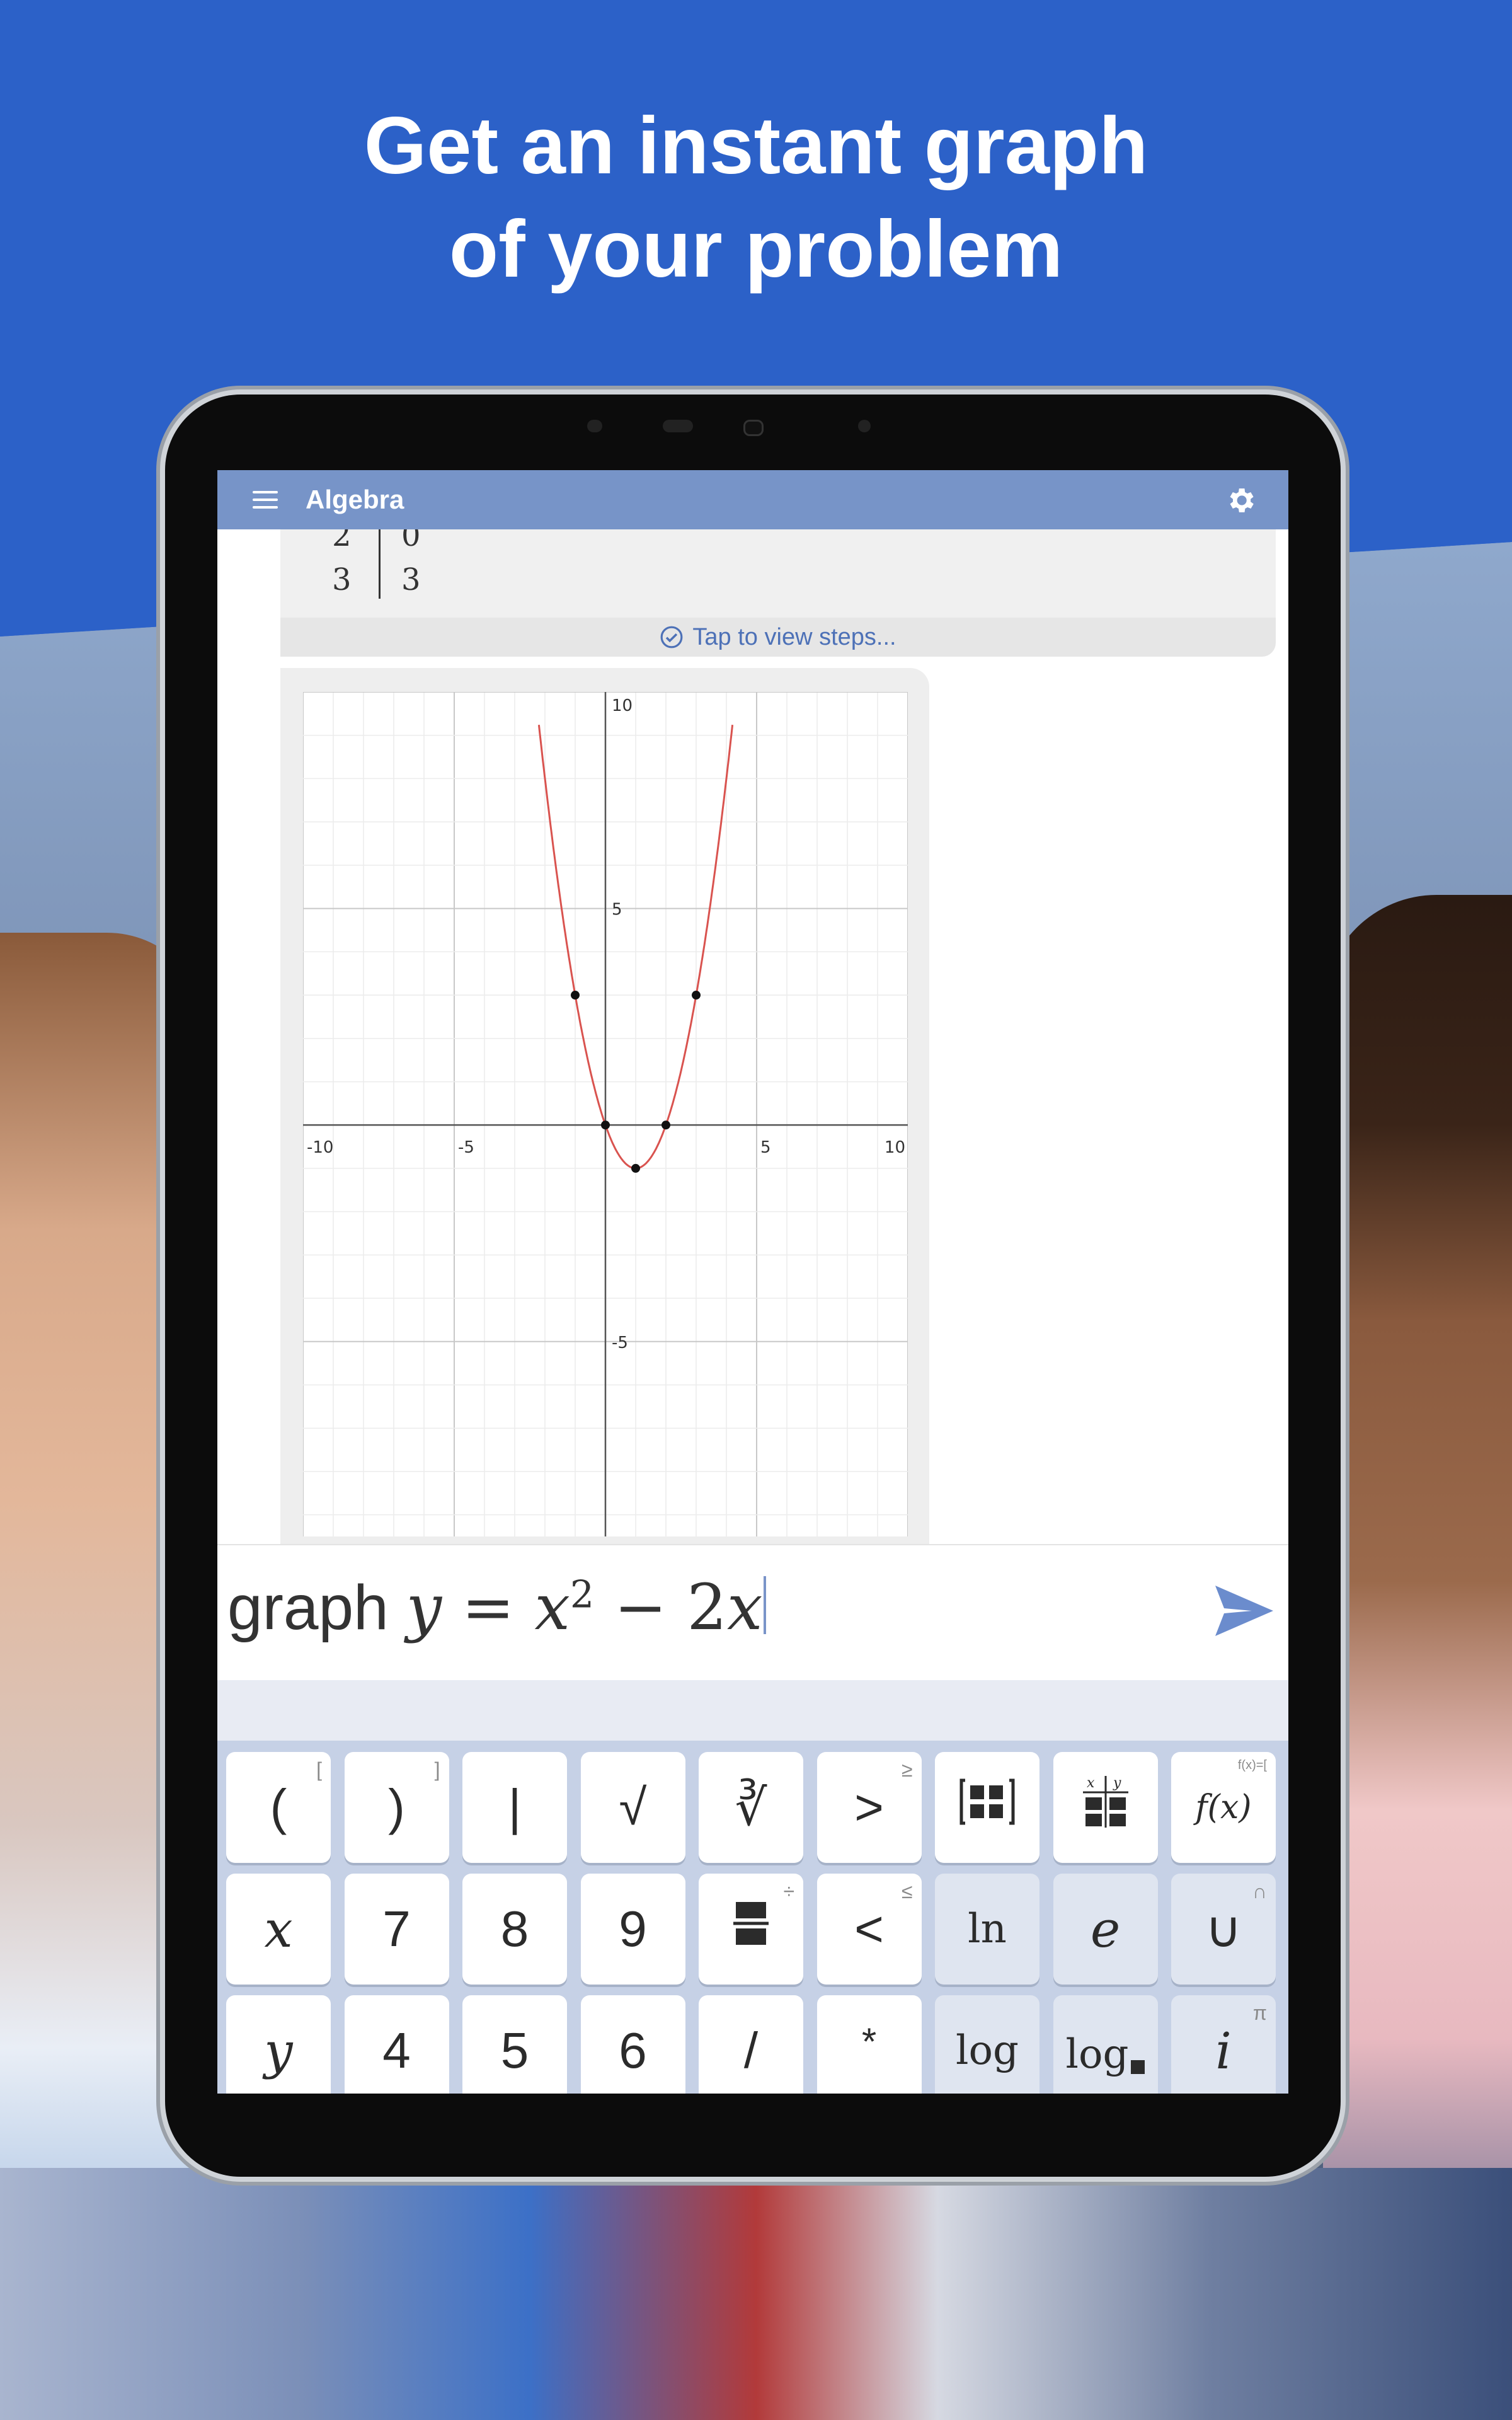  I want to click on key-less-than: < ≤, so click(869, 1929).